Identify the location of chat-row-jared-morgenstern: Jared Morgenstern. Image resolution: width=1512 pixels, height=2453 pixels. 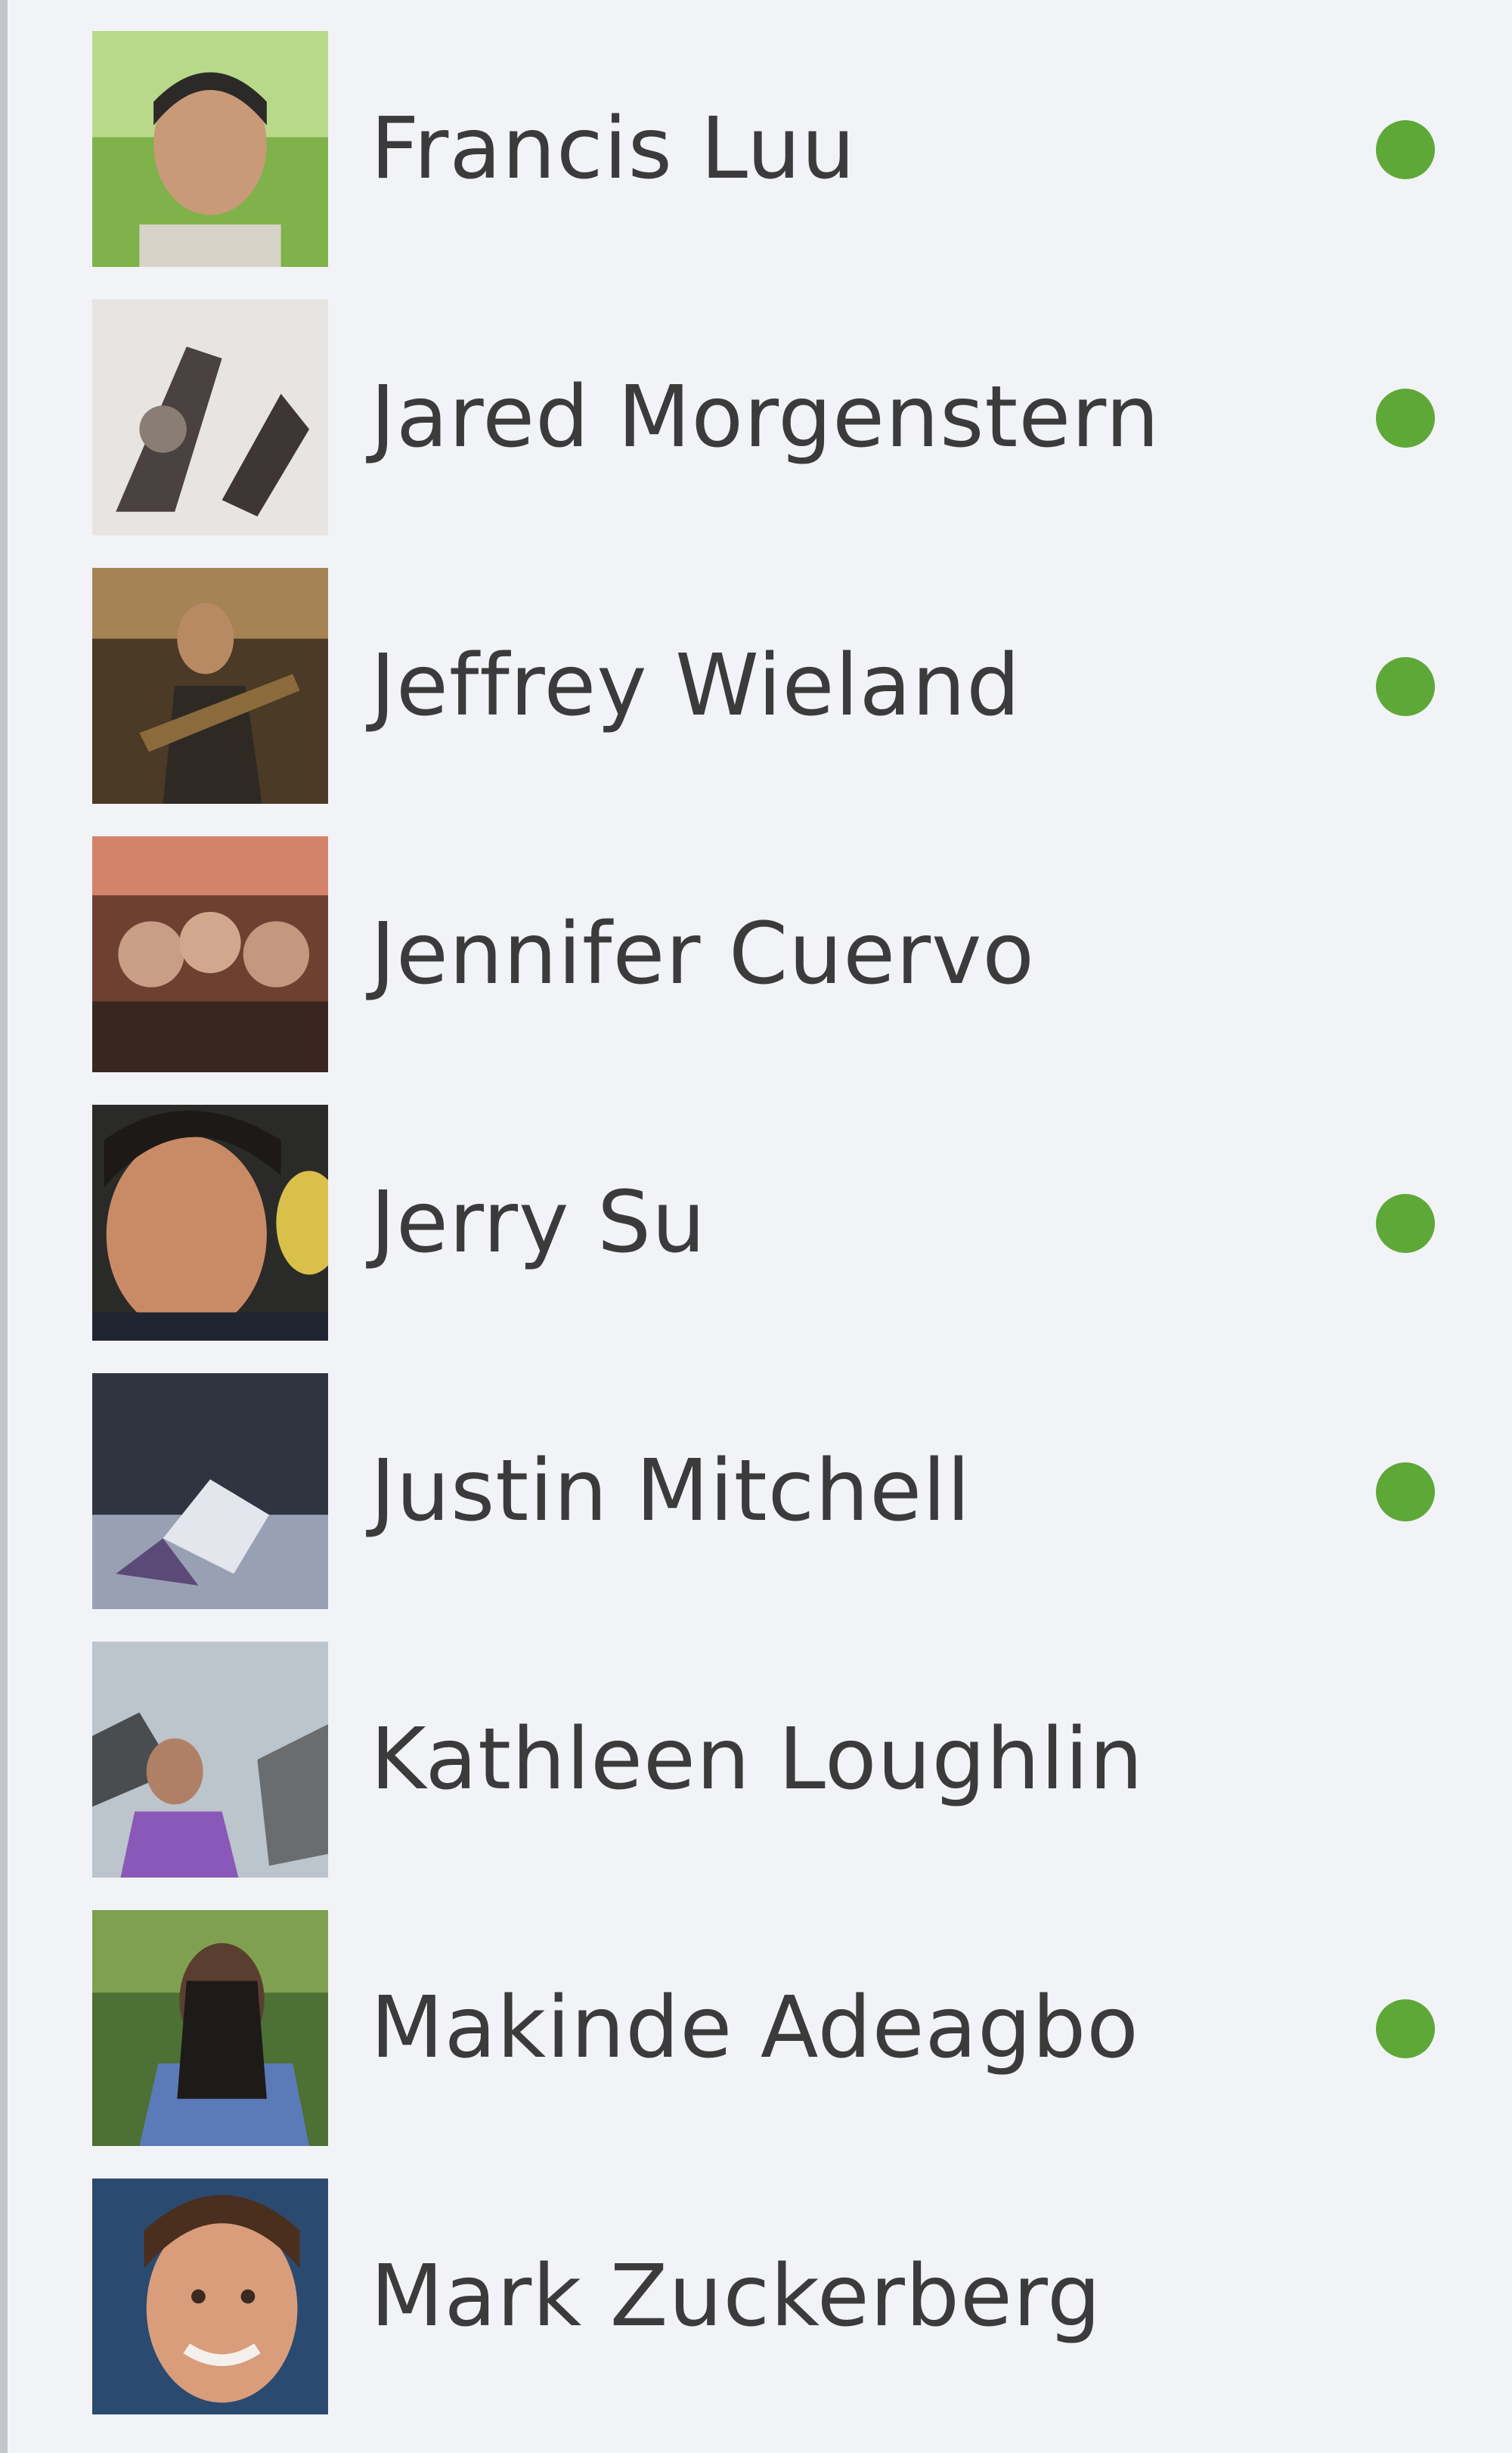
(760, 402).